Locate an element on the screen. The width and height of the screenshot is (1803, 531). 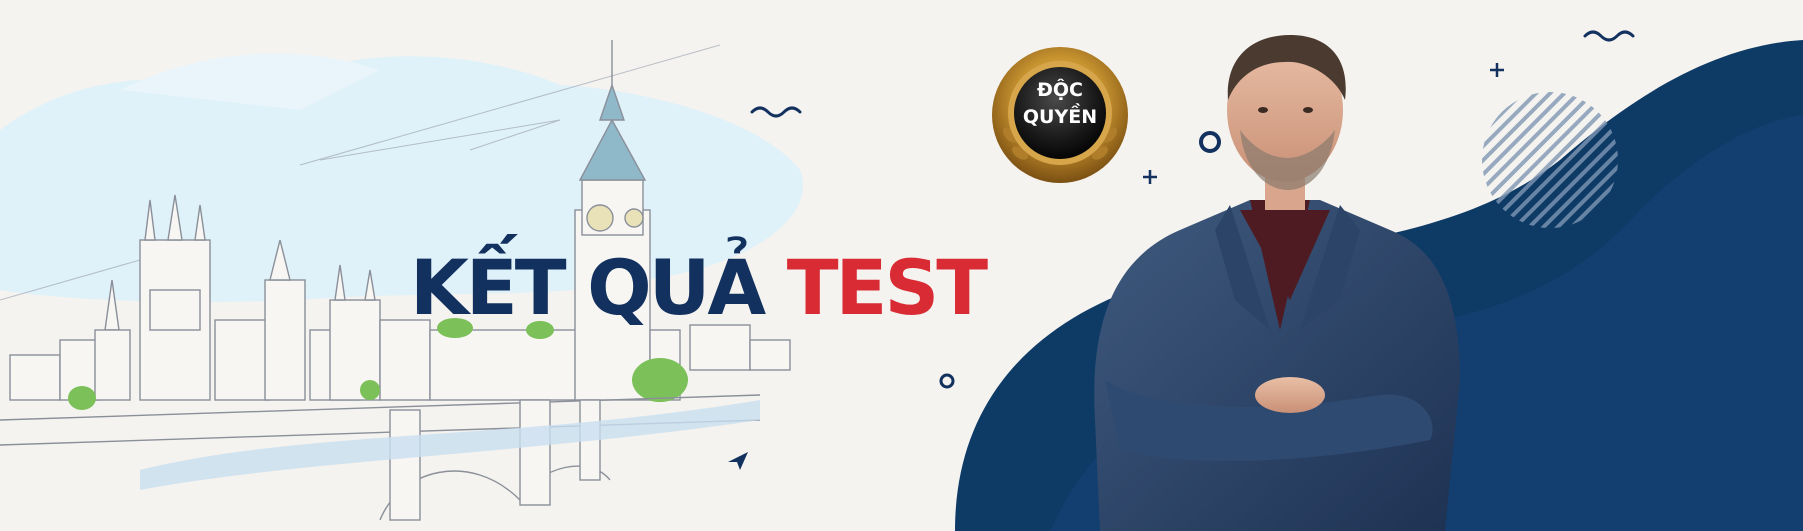
paper-plane-icon is located at coordinates (738, 461).